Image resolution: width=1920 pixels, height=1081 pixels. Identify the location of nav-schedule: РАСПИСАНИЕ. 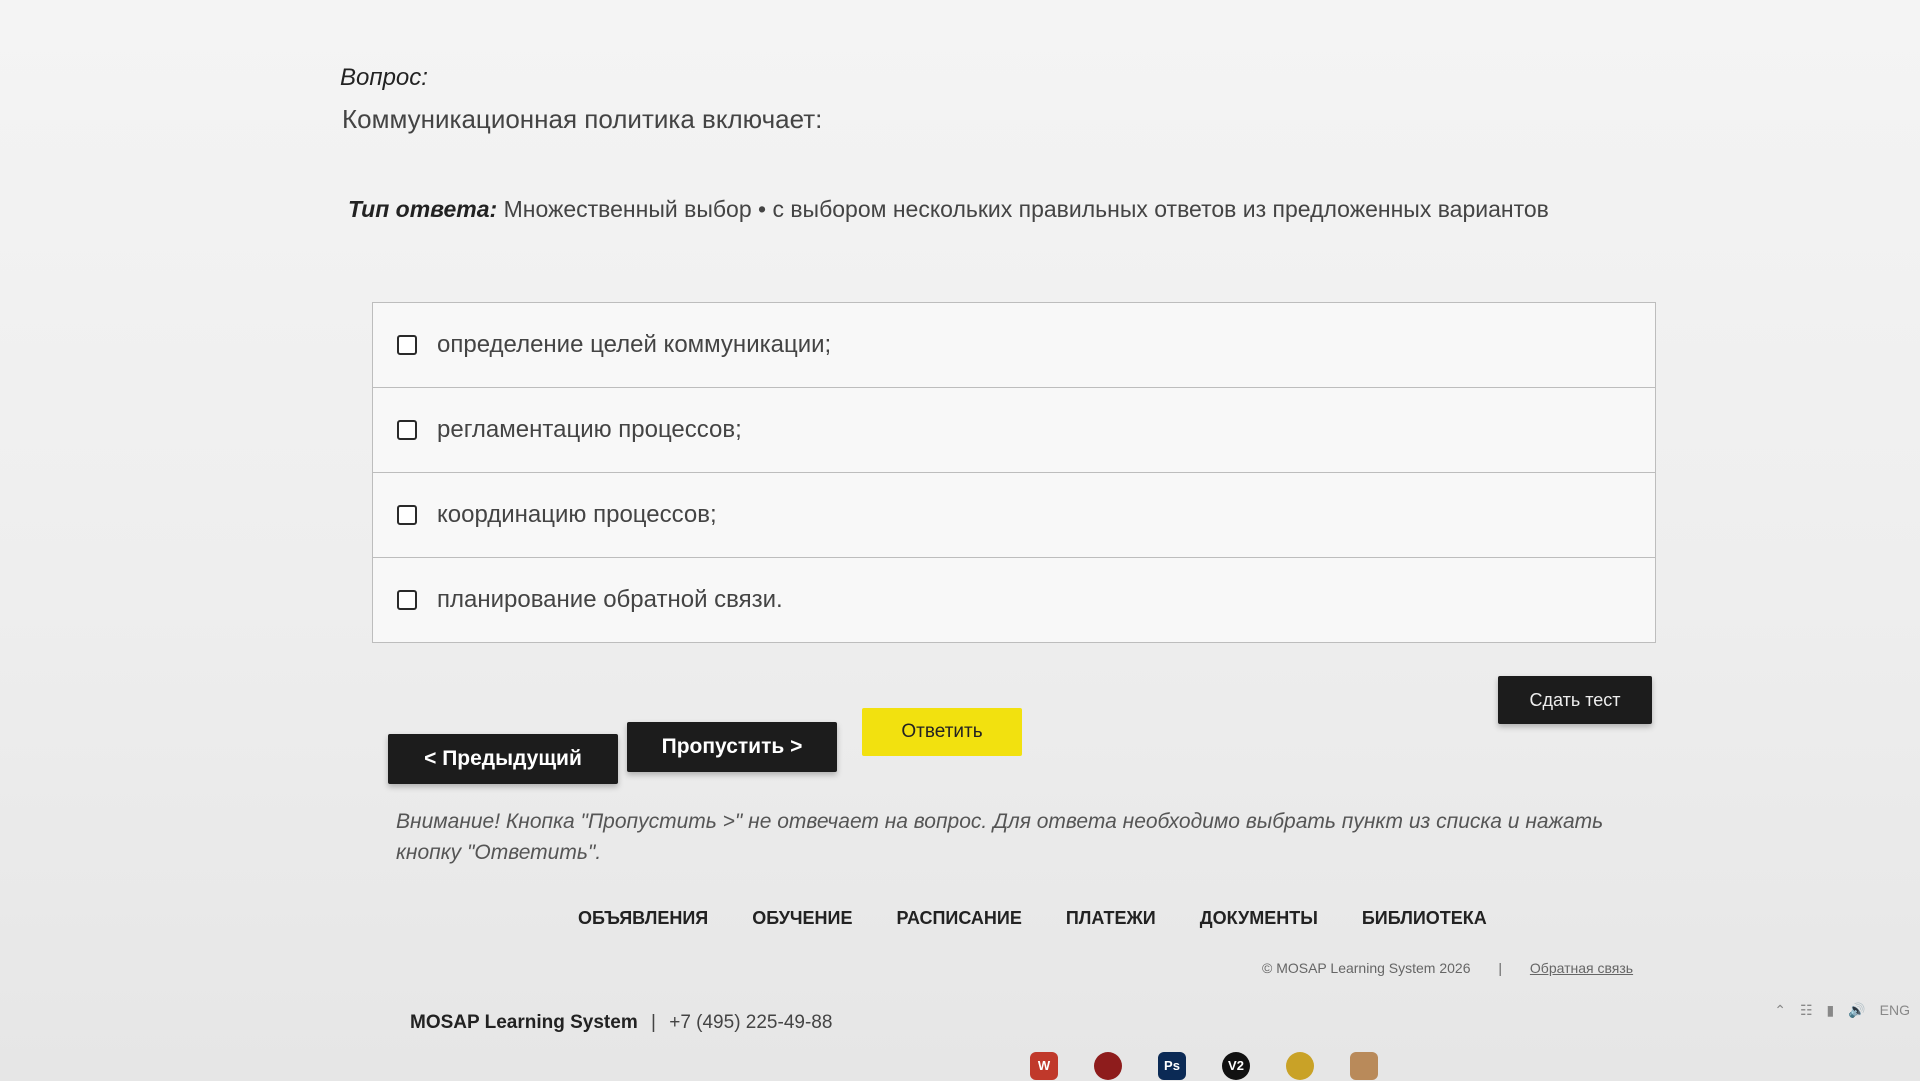
(959, 918).